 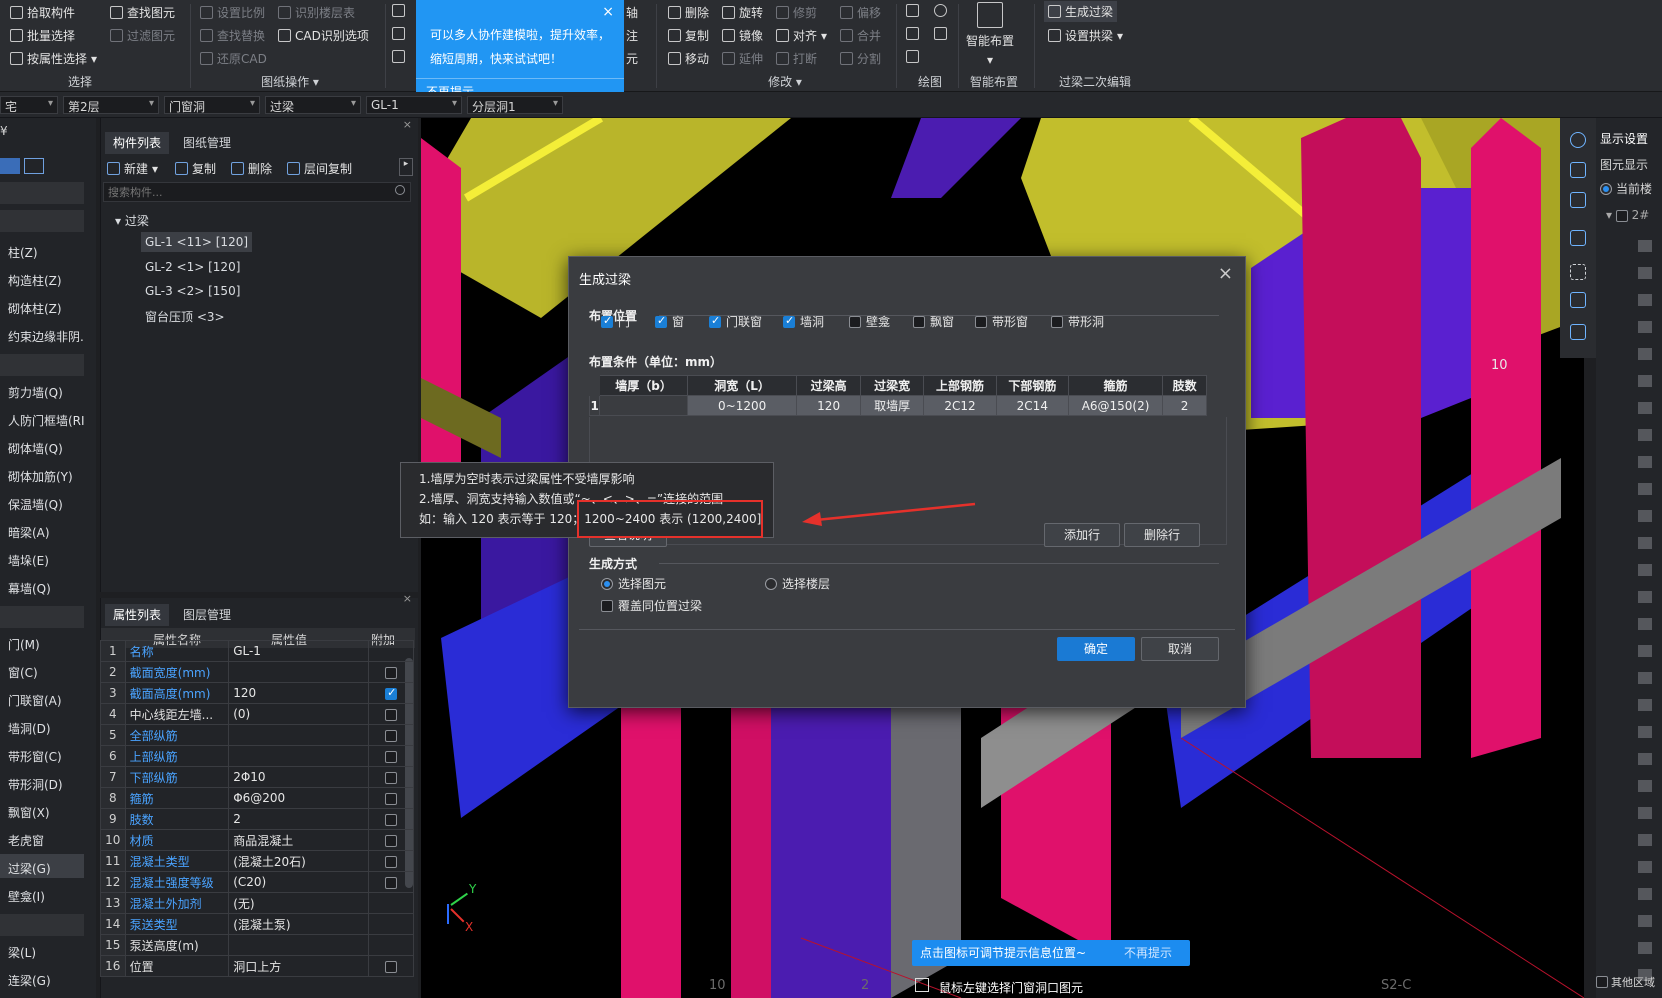 What do you see at coordinates (10, 166) in the screenshot?
I see `list-view-icon` at bounding box center [10, 166].